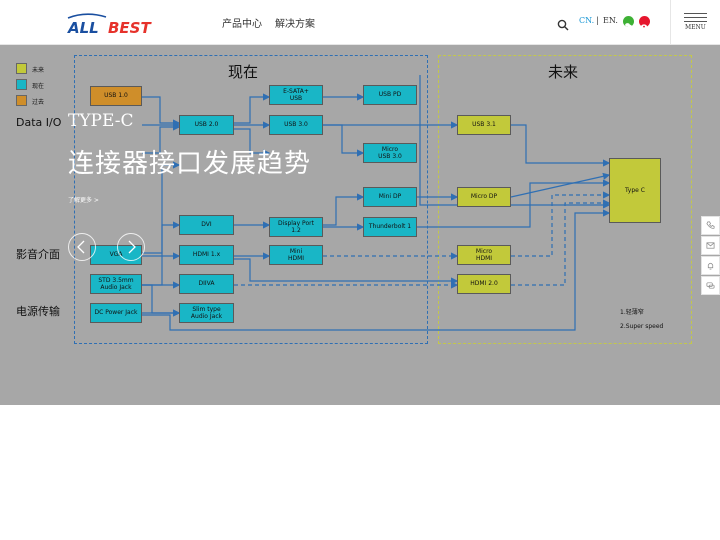 This screenshot has width=720, height=540. I want to click on side-phone-button, so click(710, 225).